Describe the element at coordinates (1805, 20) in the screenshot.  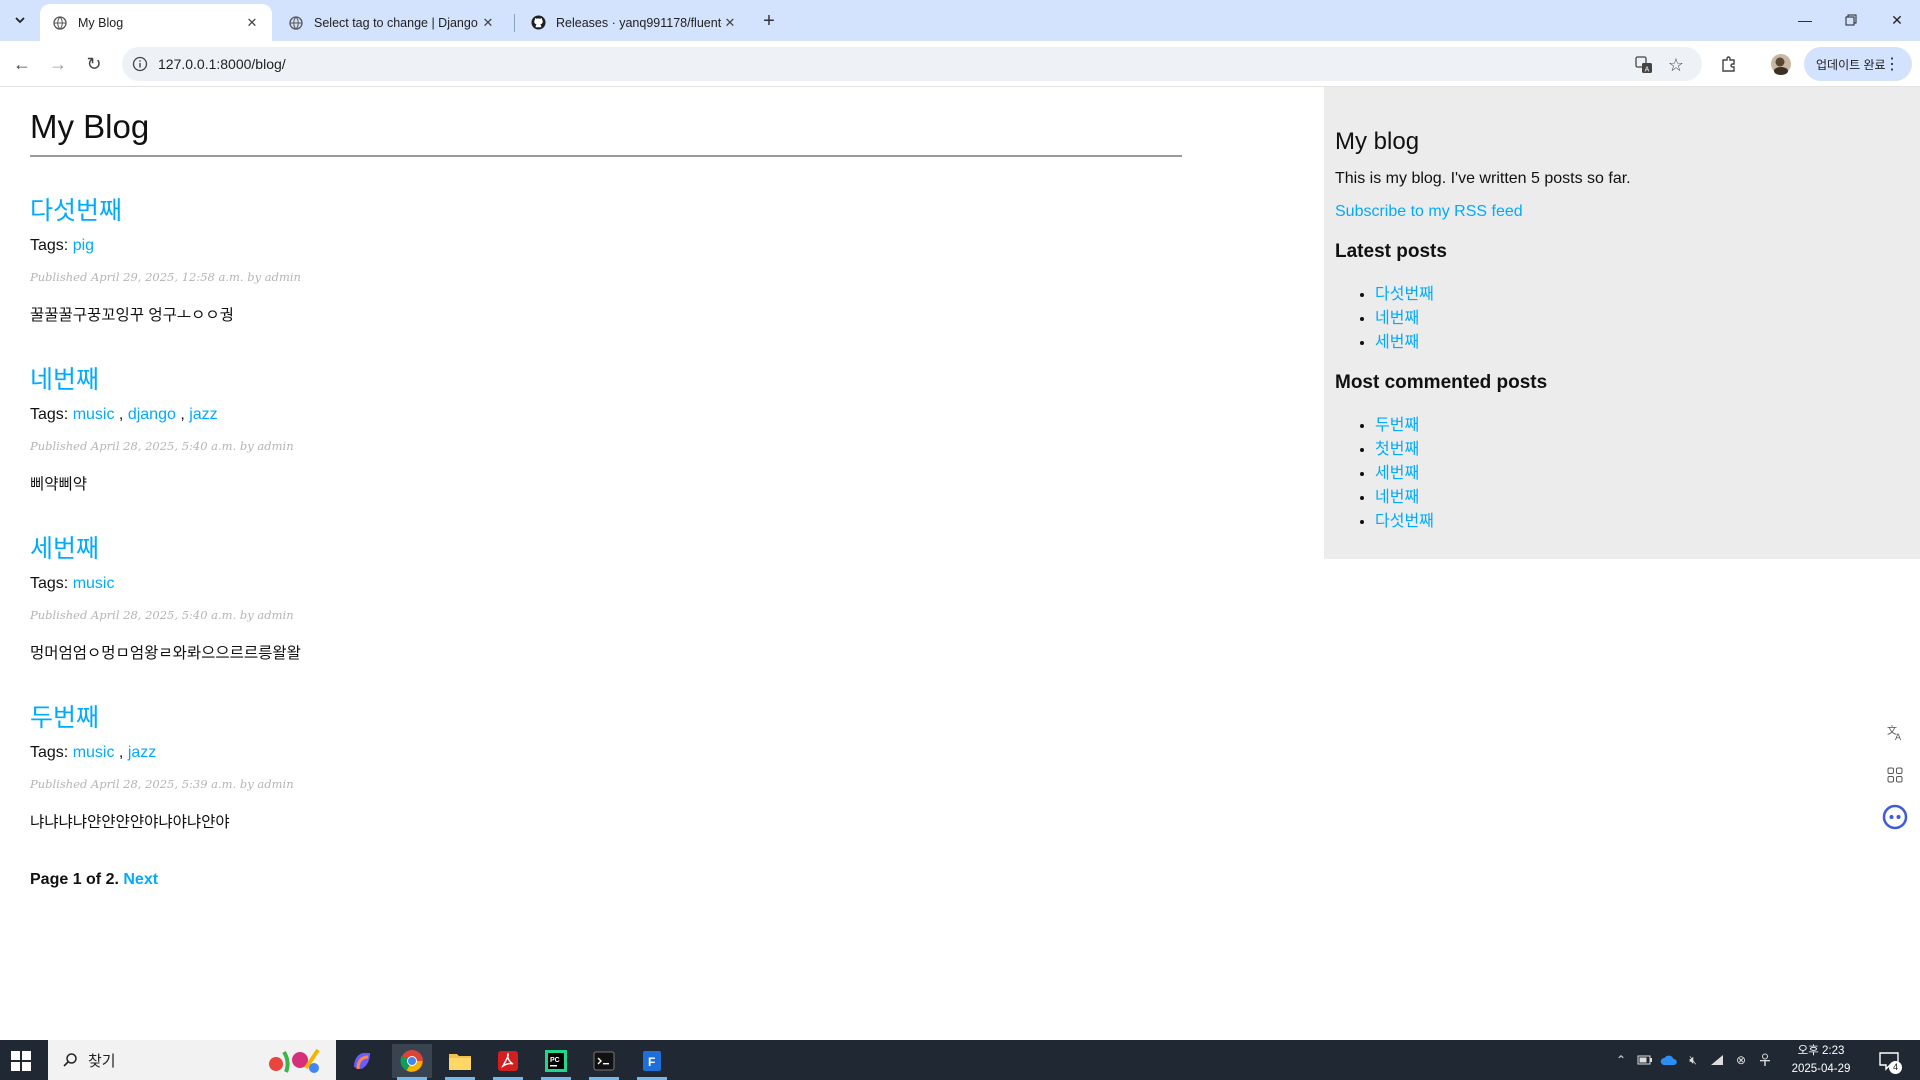
I see `minimize-button: —` at that location.